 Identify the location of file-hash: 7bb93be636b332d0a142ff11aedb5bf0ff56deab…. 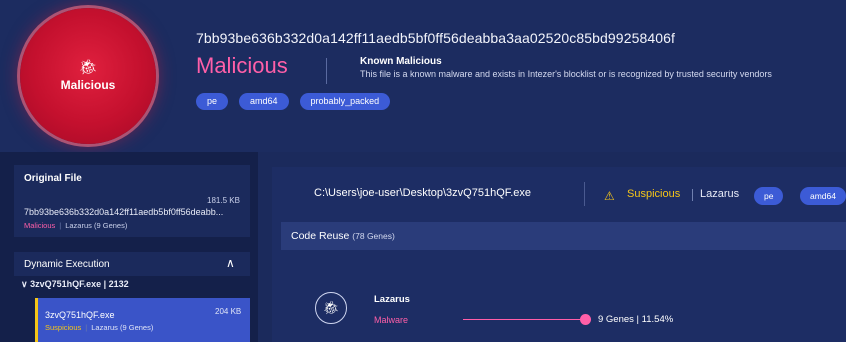
(435, 38).